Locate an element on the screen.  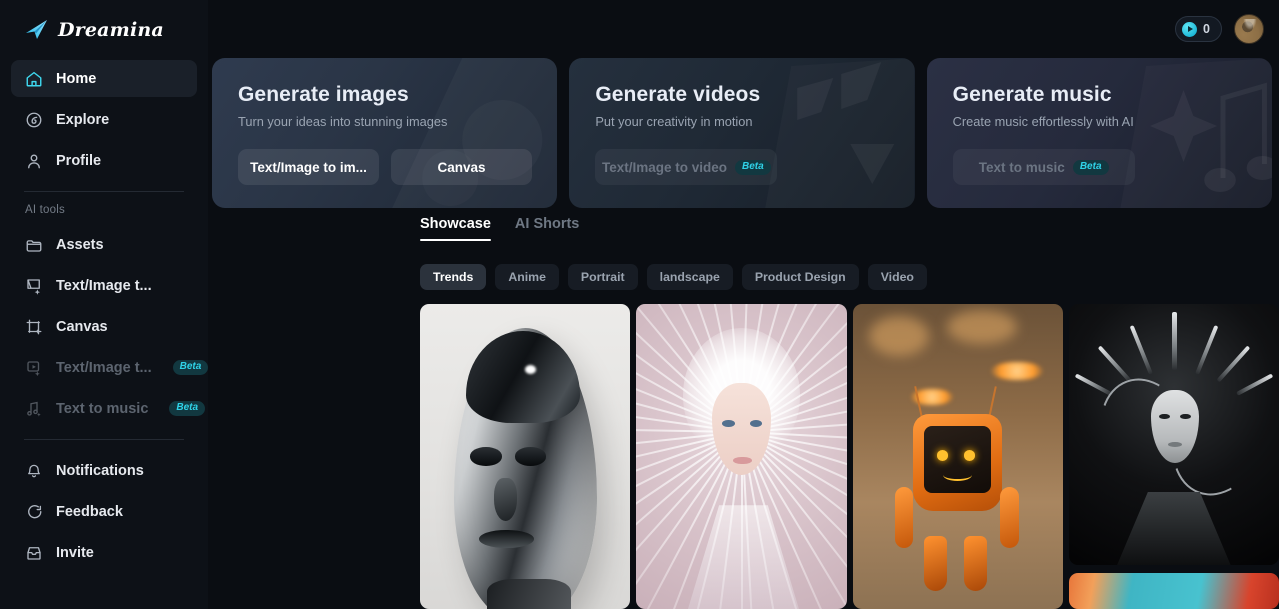
gallery-card-monochrome-medusa-warrior is located at coordinates (1173, 434).